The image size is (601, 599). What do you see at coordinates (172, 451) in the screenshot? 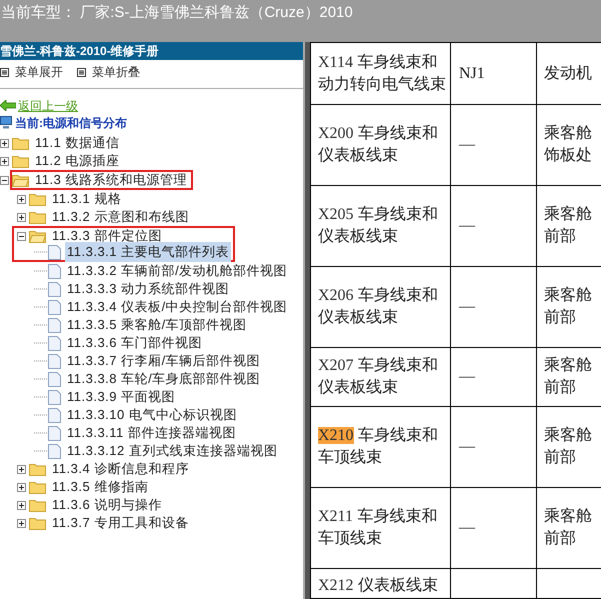
I see `tree-item: 11.3.3.12 直列式线束连接器端视图` at bounding box center [172, 451].